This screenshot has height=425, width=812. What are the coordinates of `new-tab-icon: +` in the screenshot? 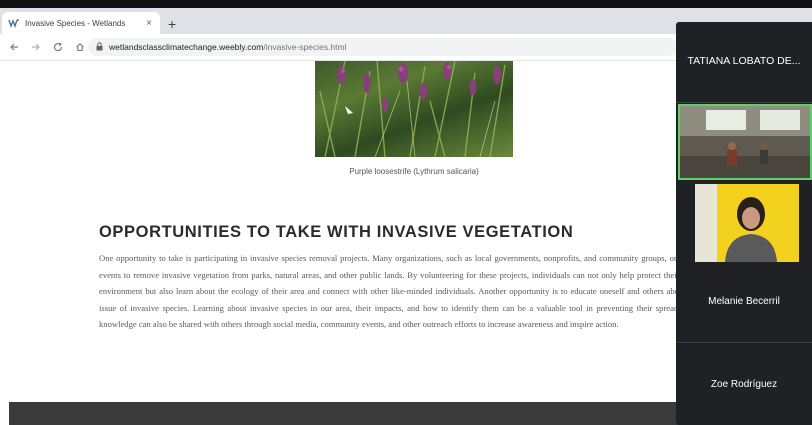 It's located at (172, 24).